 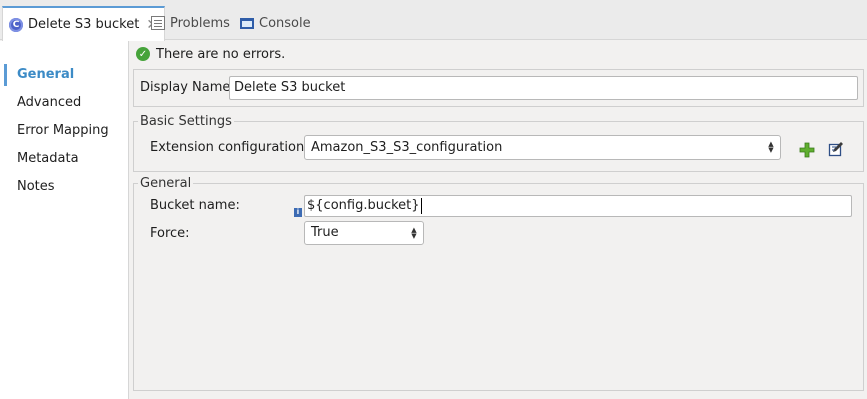 What do you see at coordinates (64, 187) in the screenshot?
I see `sidebar-item-notes: Notes` at bounding box center [64, 187].